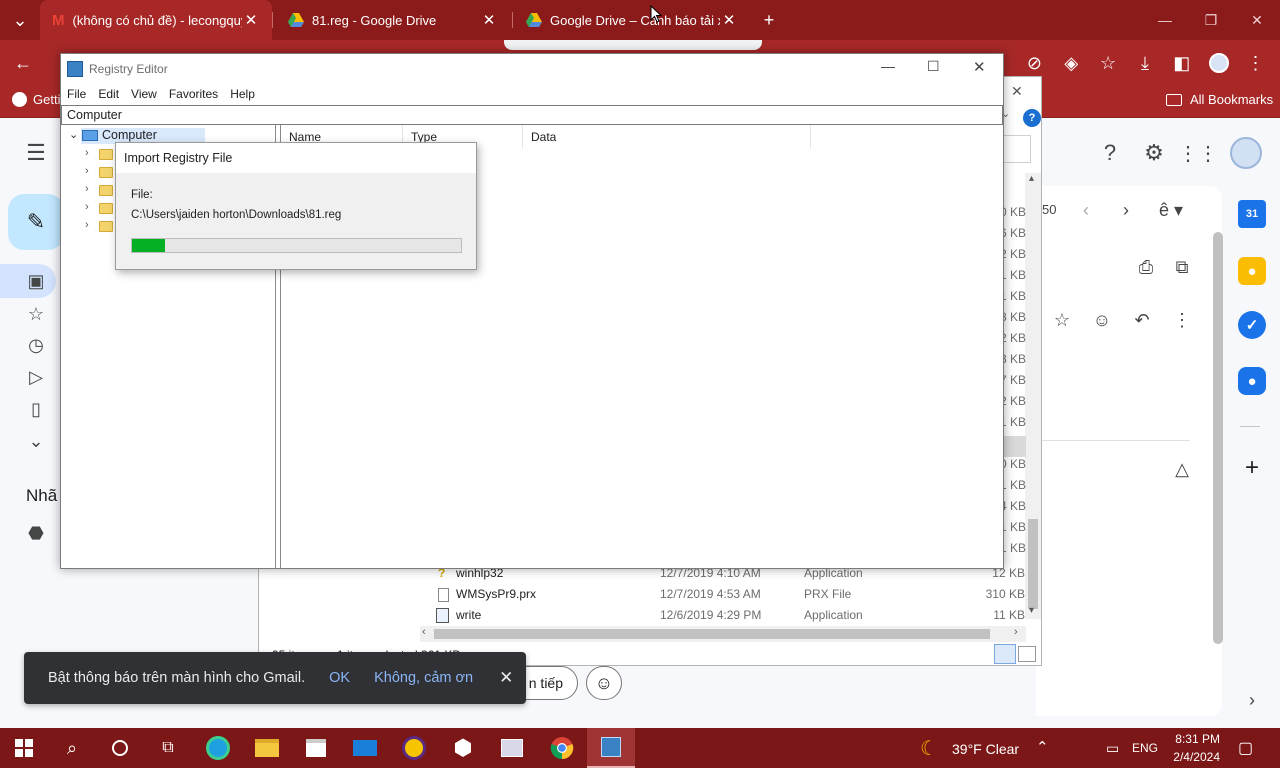 The image size is (1280, 768). Describe the element at coordinates (1110, 152) in the screenshot. I see `help-icon: ?` at that location.